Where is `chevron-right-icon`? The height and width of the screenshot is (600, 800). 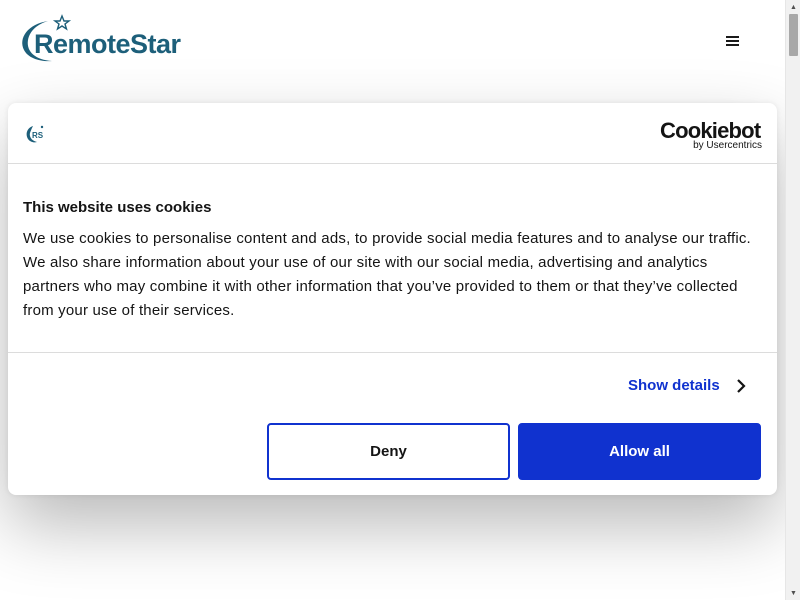 chevron-right-icon is located at coordinates (741, 385).